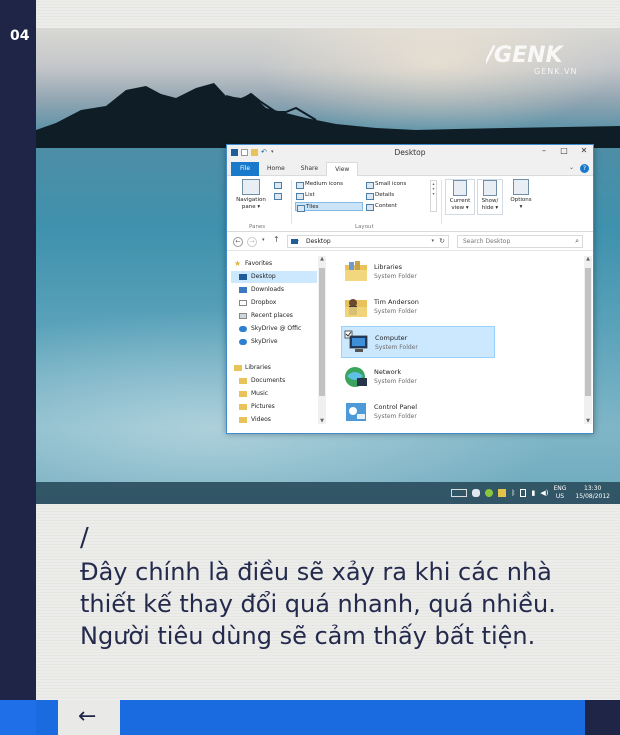 This screenshot has height=735, width=620. Describe the element at coordinates (356, 412) in the screenshot. I see `control-panel-icon` at that location.